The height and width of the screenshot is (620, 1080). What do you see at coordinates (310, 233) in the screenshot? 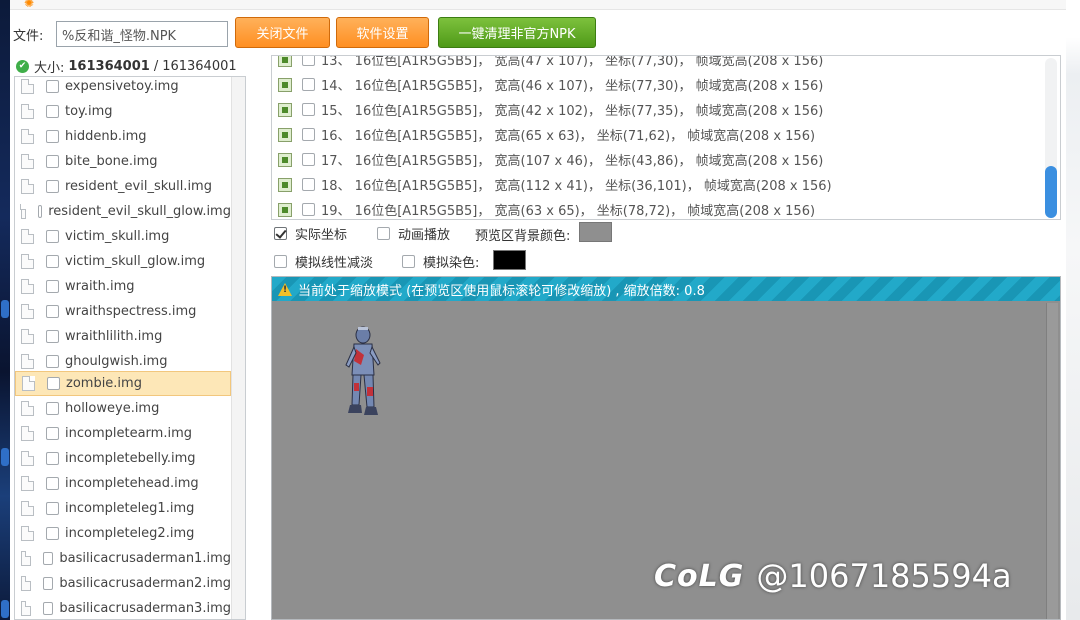
I see `actual-coords-option: 实际坐标` at bounding box center [310, 233].